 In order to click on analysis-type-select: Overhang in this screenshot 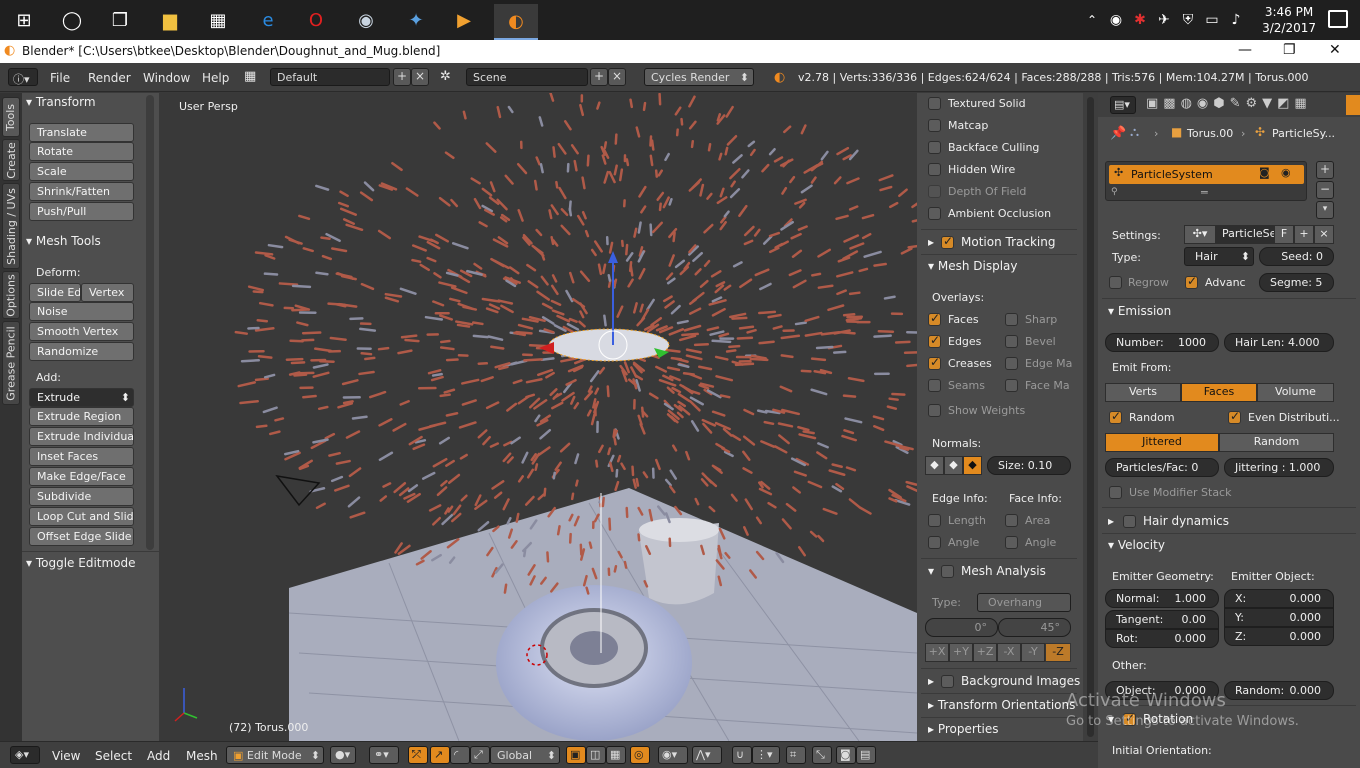, I will do `click(1024, 602)`.